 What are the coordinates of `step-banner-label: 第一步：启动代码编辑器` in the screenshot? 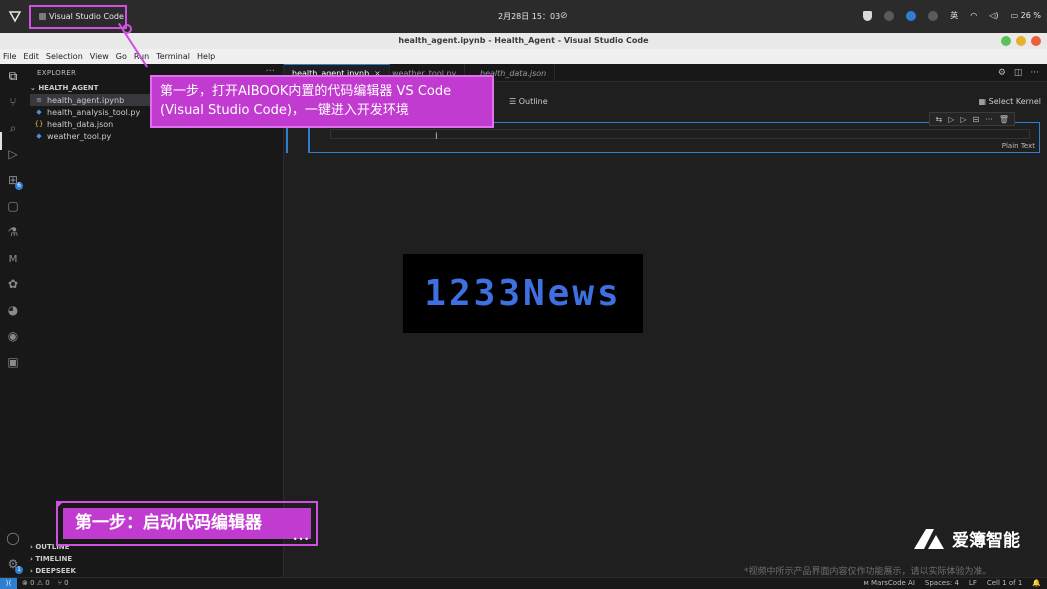 It's located at (187, 523).